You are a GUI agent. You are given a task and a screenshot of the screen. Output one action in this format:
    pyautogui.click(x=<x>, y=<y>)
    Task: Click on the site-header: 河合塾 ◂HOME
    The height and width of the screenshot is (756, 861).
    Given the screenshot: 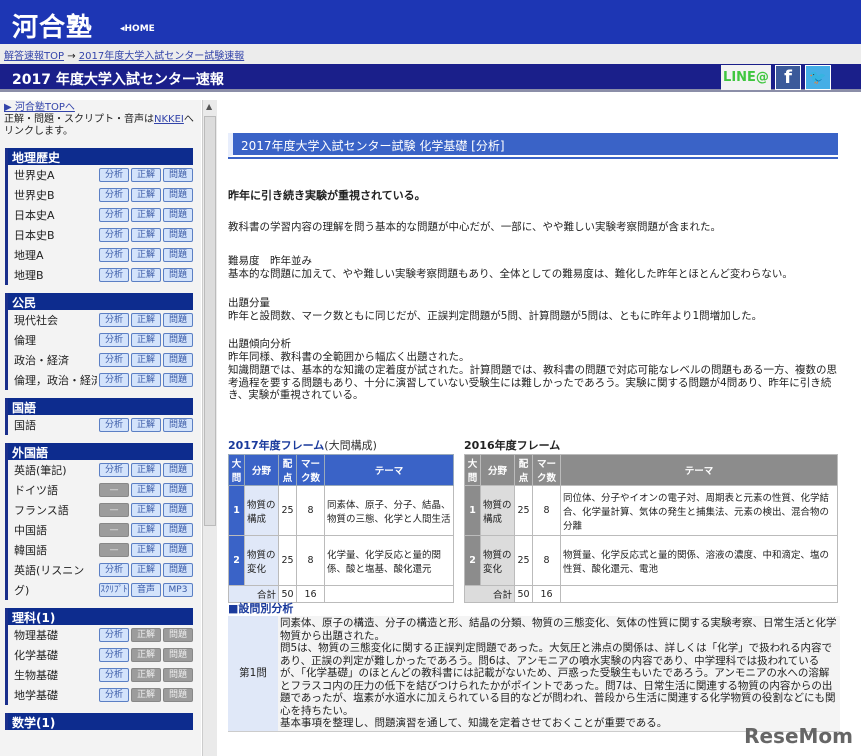 What is the action you would take?
    pyautogui.click(x=430, y=22)
    